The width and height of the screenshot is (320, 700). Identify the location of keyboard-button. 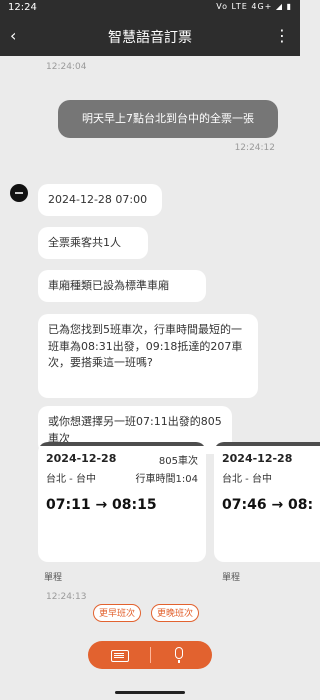
(119, 655).